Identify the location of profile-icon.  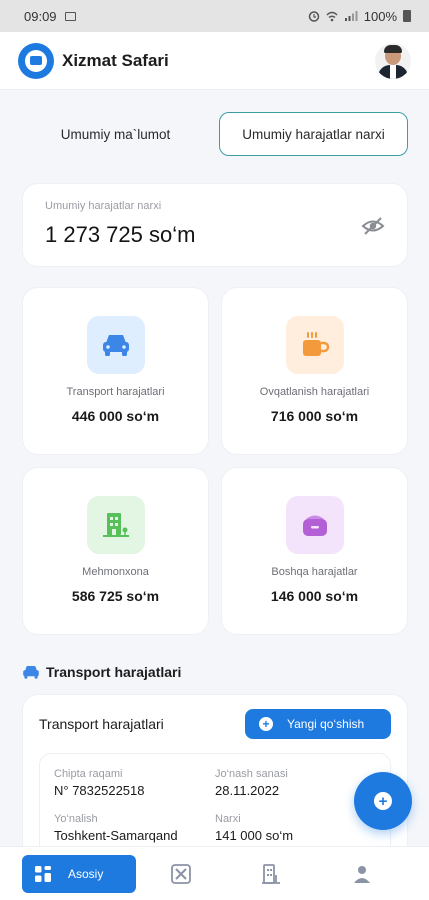
(361, 874).